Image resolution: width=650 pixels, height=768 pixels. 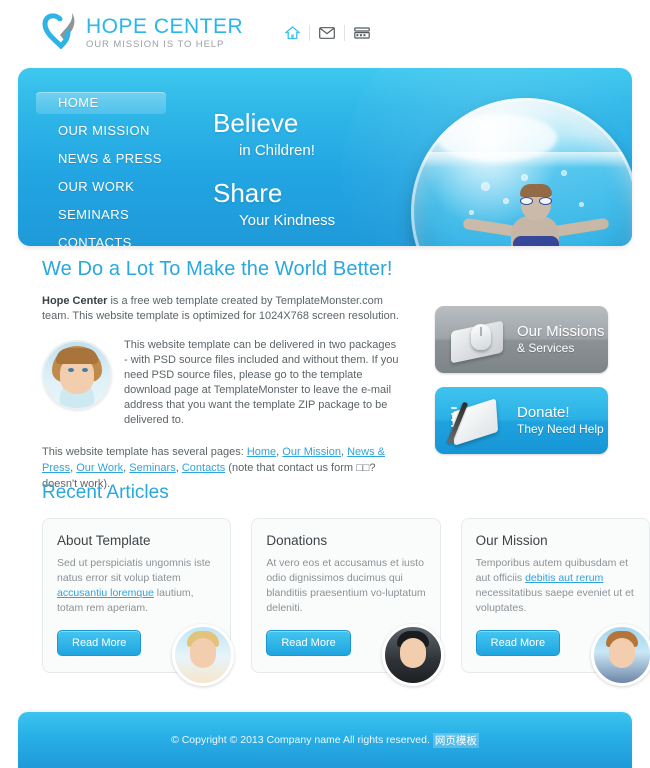 What do you see at coordinates (455, 740) in the screenshot?
I see `footer-cn-text: 网页模板` at bounding box center [455, 740].